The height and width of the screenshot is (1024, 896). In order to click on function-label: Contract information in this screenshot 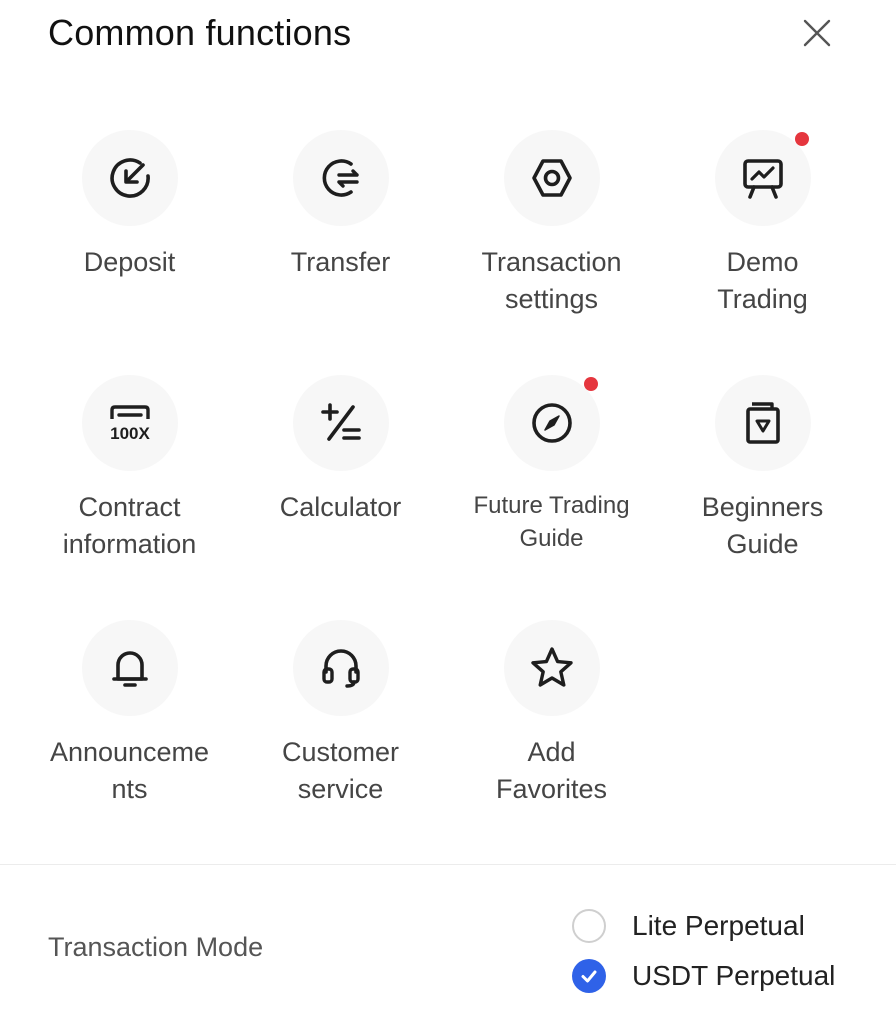, I will do `click(129, 525)`.